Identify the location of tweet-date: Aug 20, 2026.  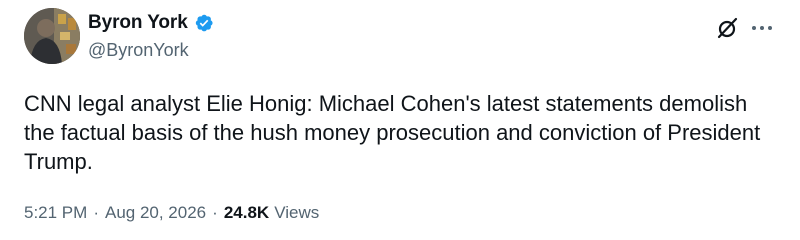
(155, 213).